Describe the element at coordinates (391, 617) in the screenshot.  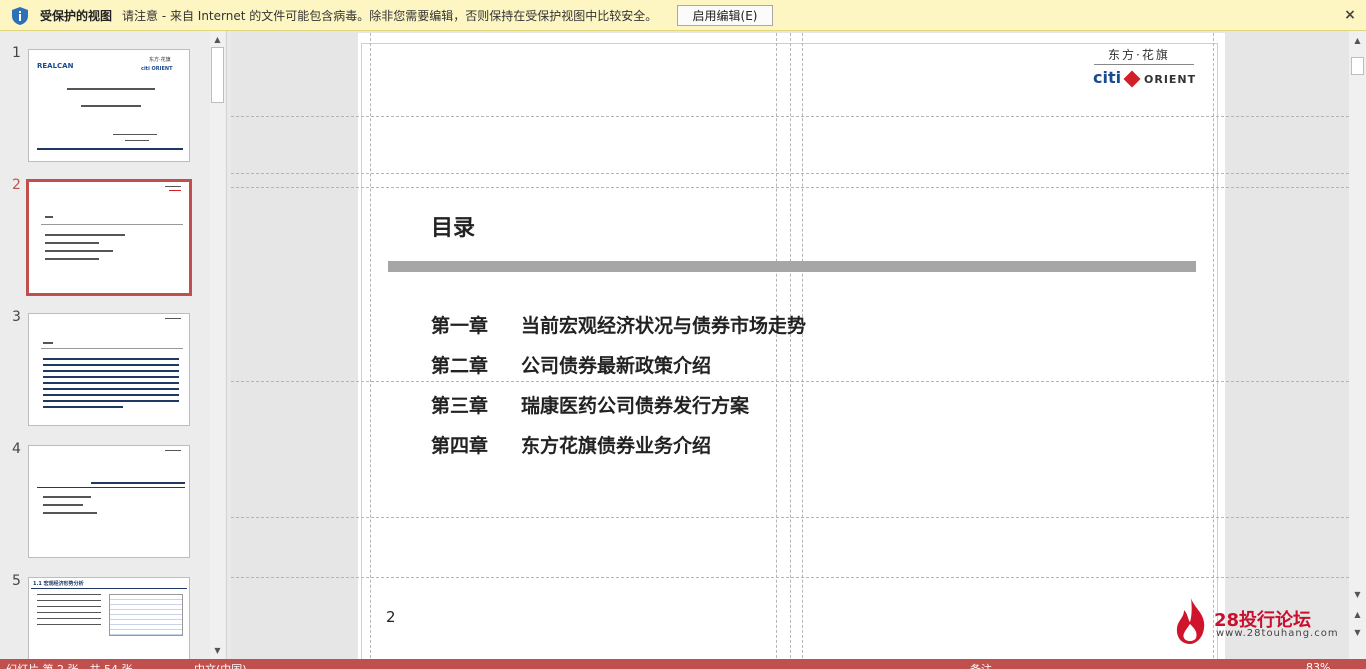
I see `slide-page-number: 2` at that location.